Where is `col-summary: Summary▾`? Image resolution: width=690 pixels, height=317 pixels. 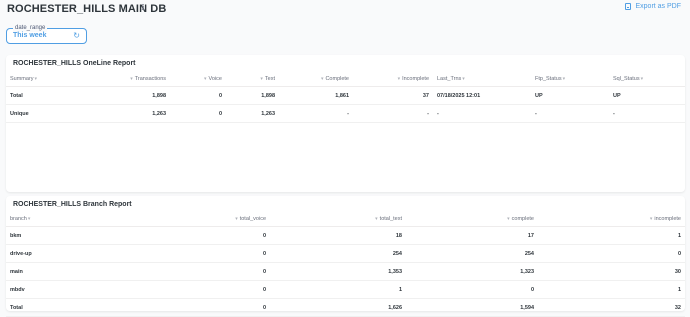
col-summary: Summary▾ is located at coordinates (40, 79).